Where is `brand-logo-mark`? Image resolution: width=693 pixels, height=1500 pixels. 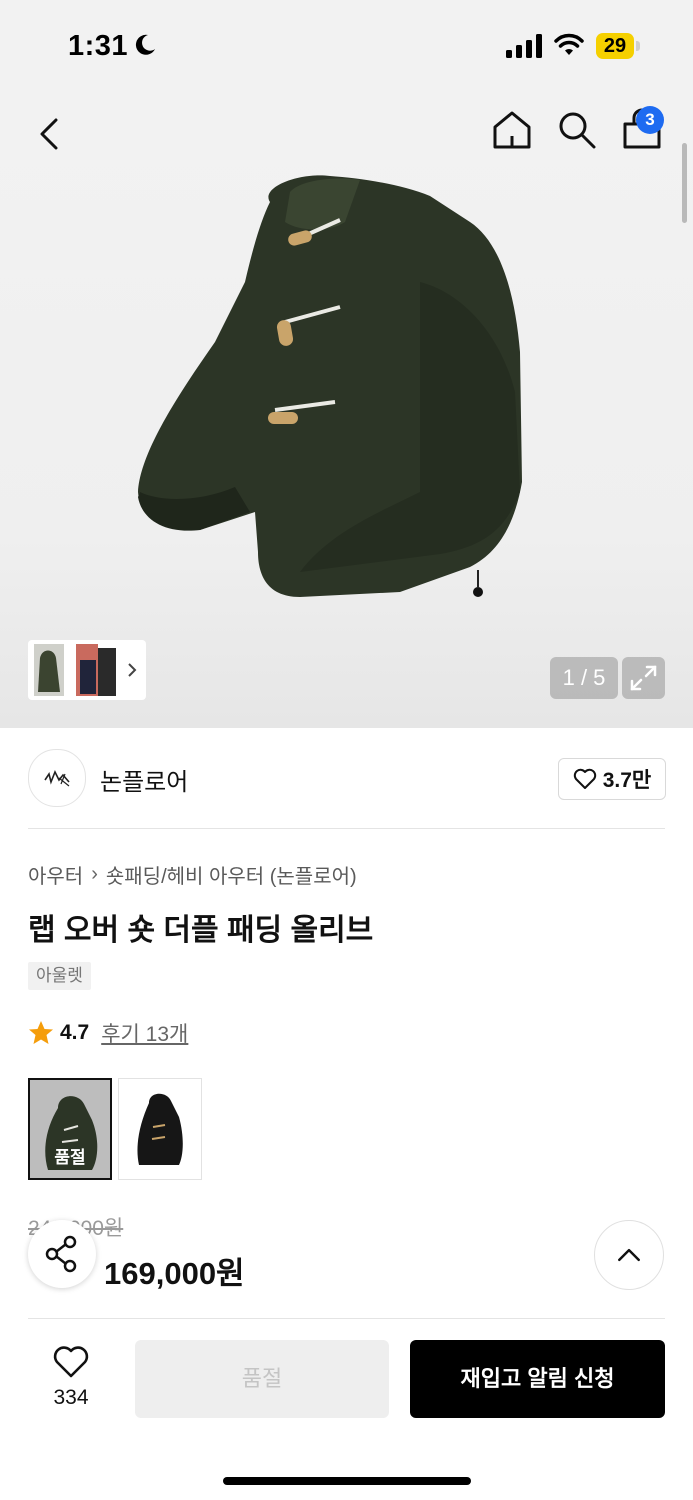
brand-logo-mark is located at coordinates (57, 778).